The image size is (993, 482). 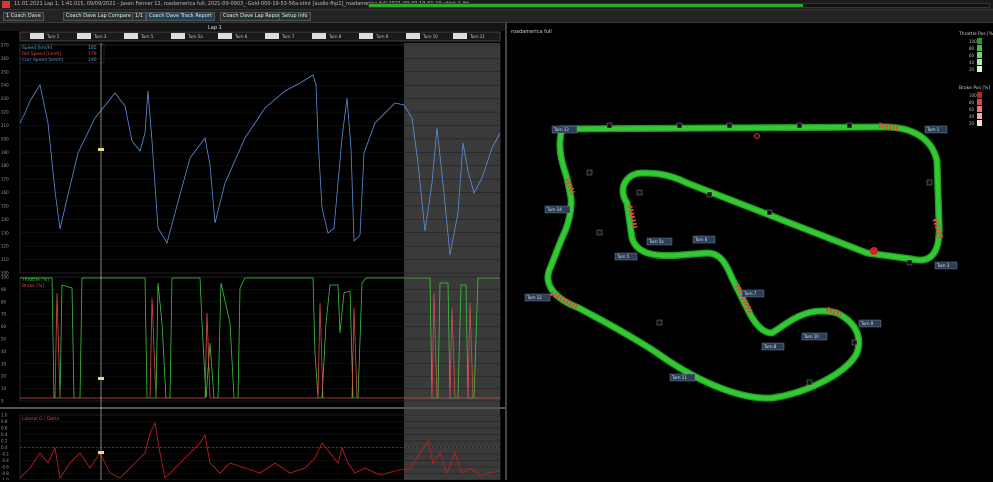 What do you see at coordinates (5, 467) in the screenshot?
I see `delta-tick-label: -0.6` at bounding box center [5, 467].